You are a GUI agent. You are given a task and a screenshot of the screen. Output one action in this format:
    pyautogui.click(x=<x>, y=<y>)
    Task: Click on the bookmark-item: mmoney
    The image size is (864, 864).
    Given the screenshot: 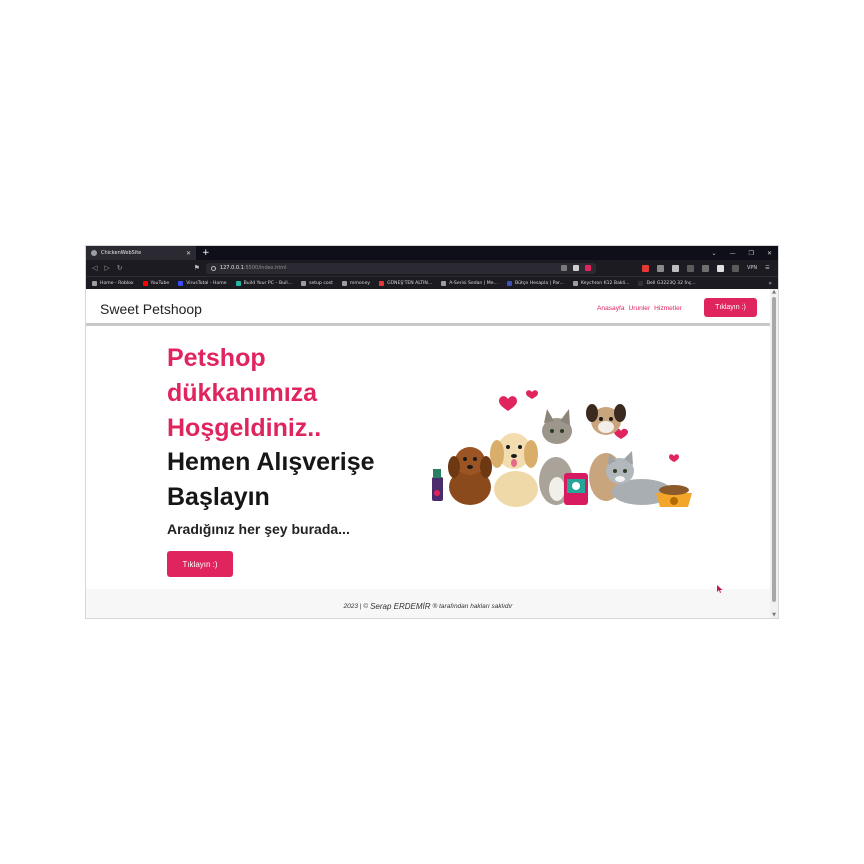 What is the action you would take?
    pyautogui.click(x=356, y=283)
    